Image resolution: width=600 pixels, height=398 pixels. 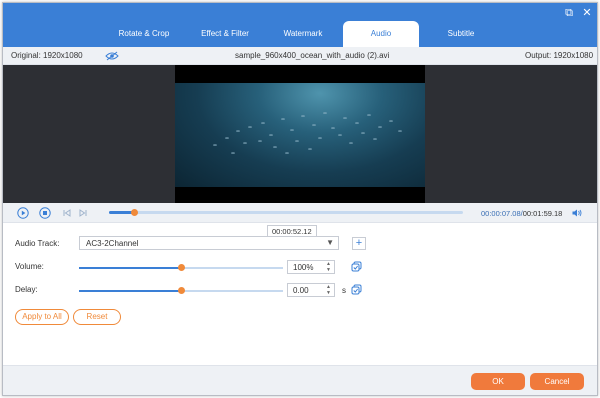 What do you see at coordinates (301, 290) in the screenshot?
I see `delay-value: 0.00` at bounding box center [301, 290].